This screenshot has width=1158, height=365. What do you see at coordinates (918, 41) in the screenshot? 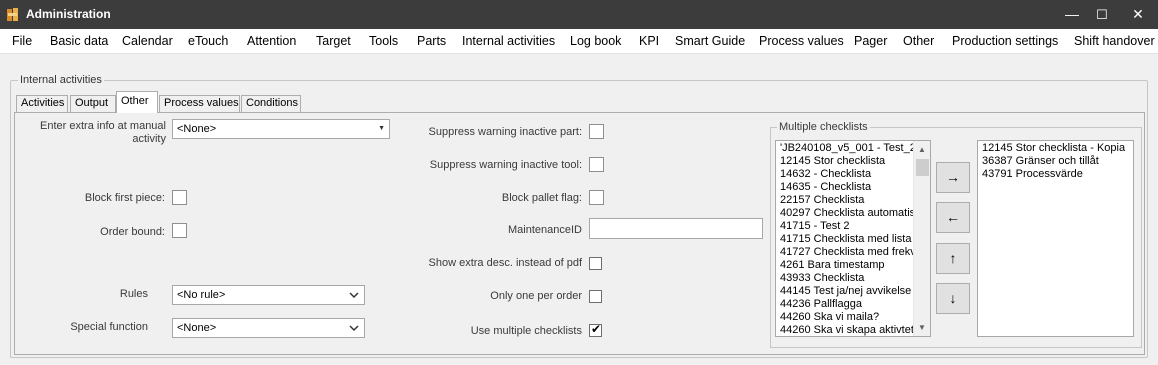
I see `menu-other: Other` at bounding box center [918, 41].